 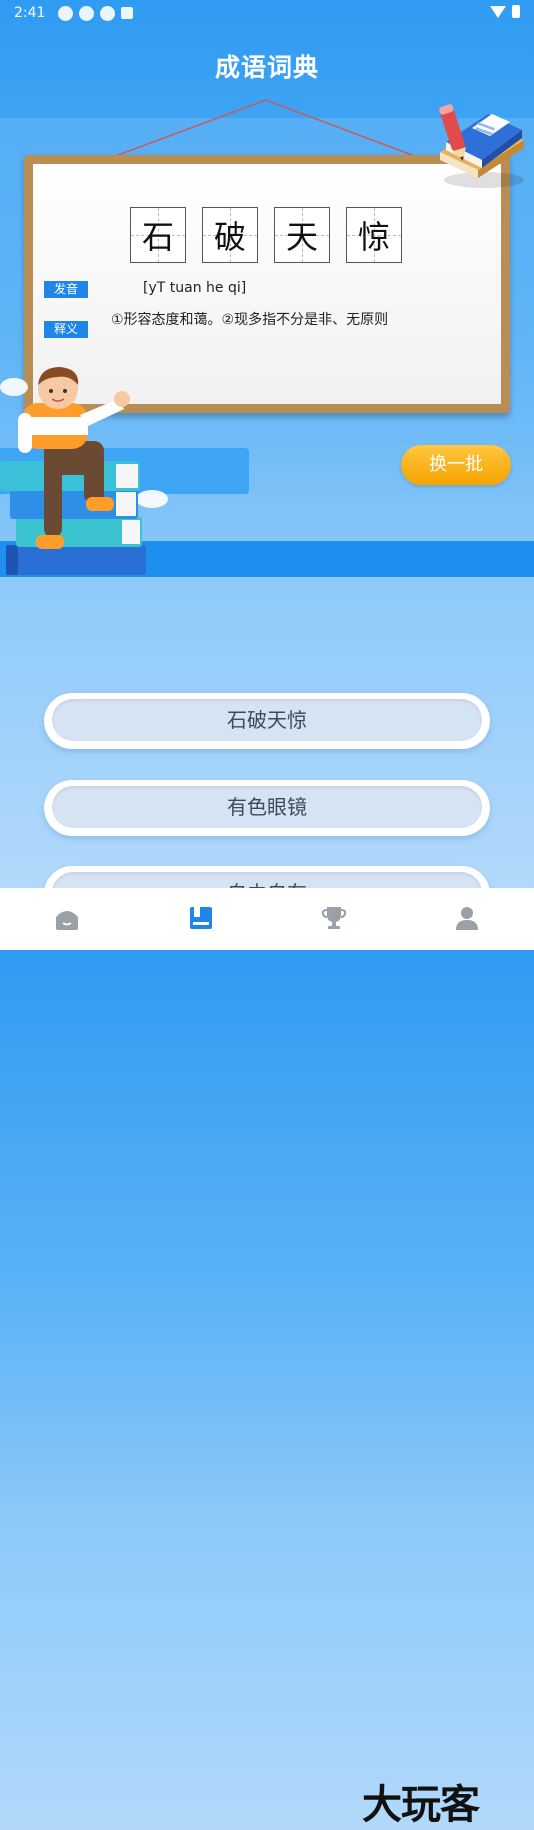 I want to click on book-icon, so click(x=201, y=918).